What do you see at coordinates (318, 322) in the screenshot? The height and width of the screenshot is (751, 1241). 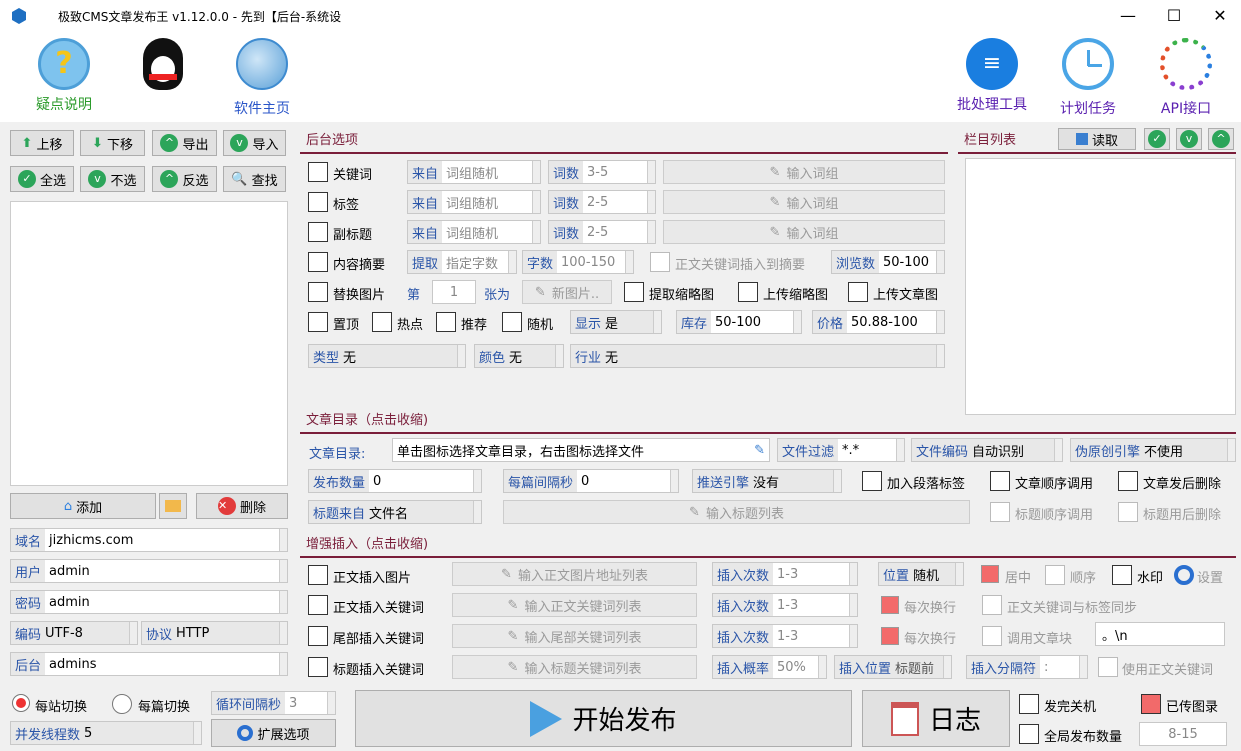 I see `top-checkbox` at bounding box center [318, 322].